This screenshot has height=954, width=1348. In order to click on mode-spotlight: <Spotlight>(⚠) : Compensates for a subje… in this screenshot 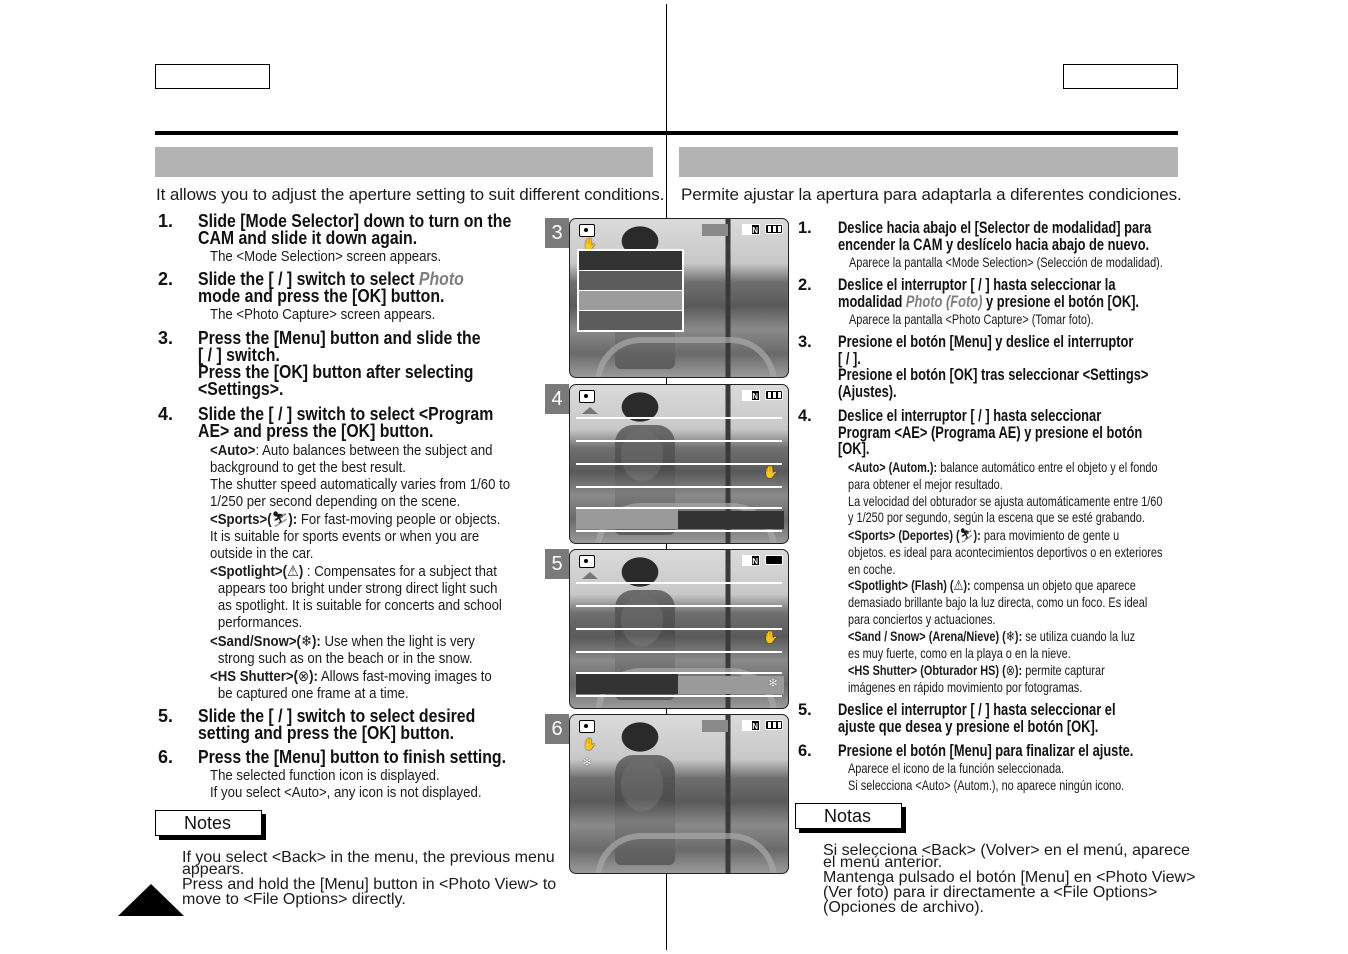, I will do `click(356, 597)`.